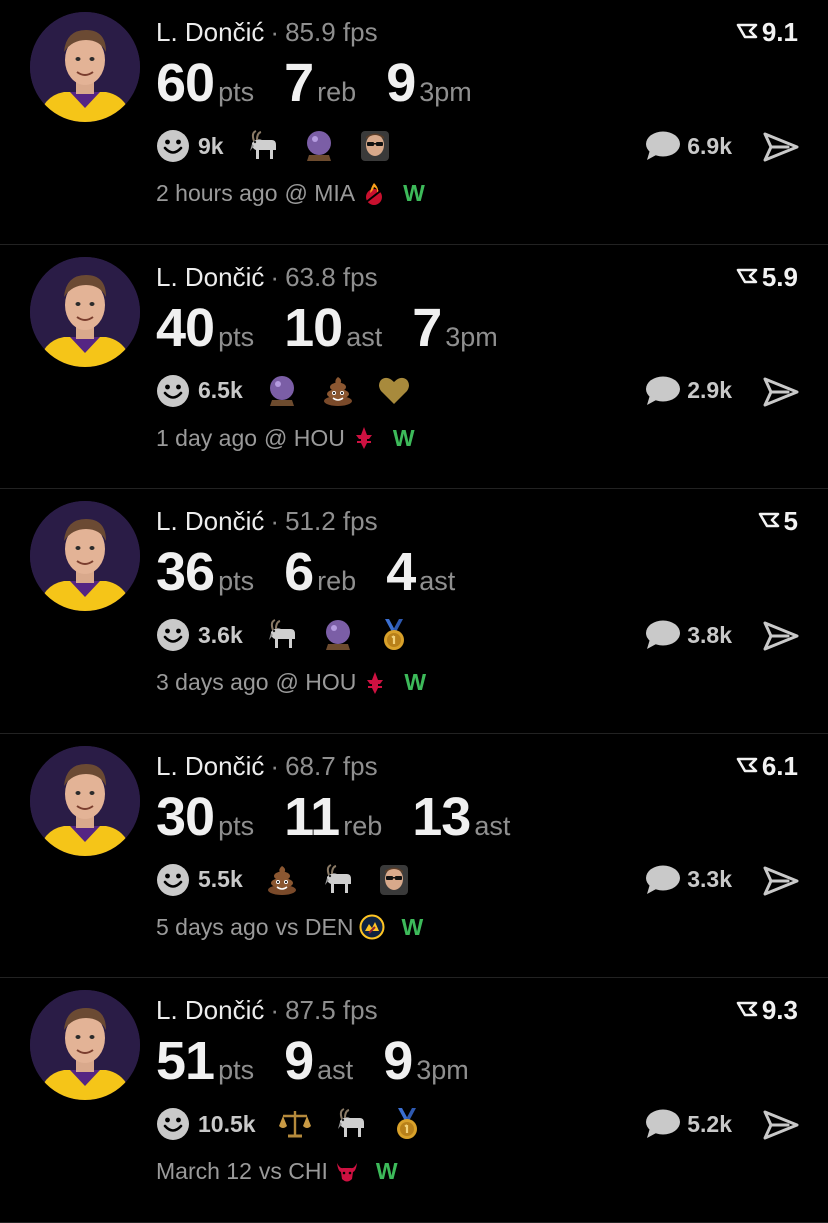 This screenshot has height=1223, width=828. Describe the element at coordinates (767, 32) in the screenshot. I see `rating-badge: 9.1` at that location.